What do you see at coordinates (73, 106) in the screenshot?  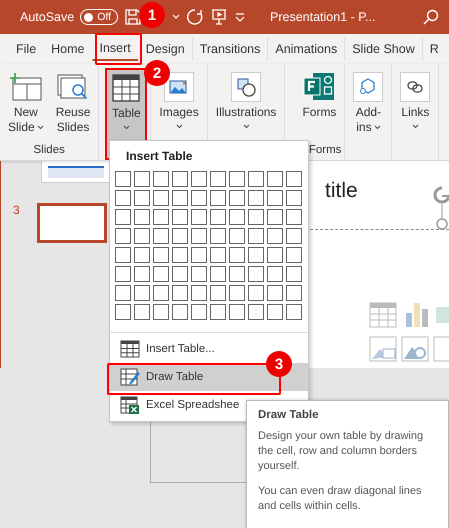 I see `ribbon-button: Reuse Slides` at bounding box center [73, 106].